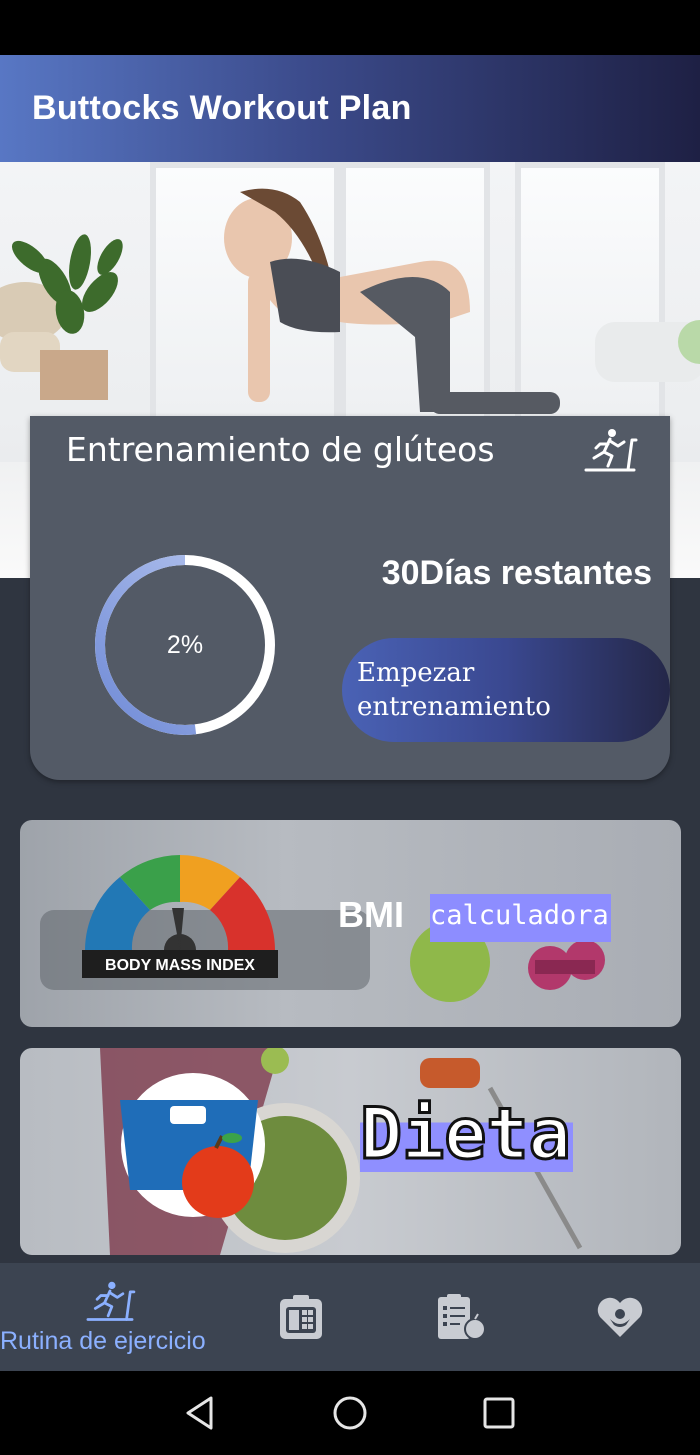  I want to click on bmi-calculator-card: BODY MASS INDEX BMI calculadora, so click(350, 923).